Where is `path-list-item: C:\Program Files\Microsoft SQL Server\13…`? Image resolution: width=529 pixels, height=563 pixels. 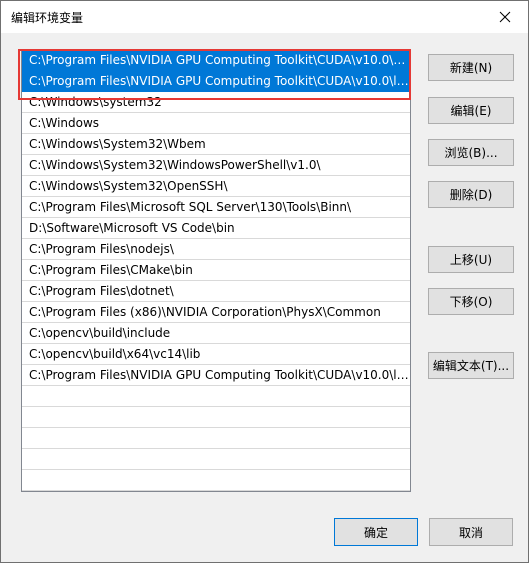 path-list-item: C:\Program Files\Microsoft SQL Server\13… is located at coordinates (216, 207).